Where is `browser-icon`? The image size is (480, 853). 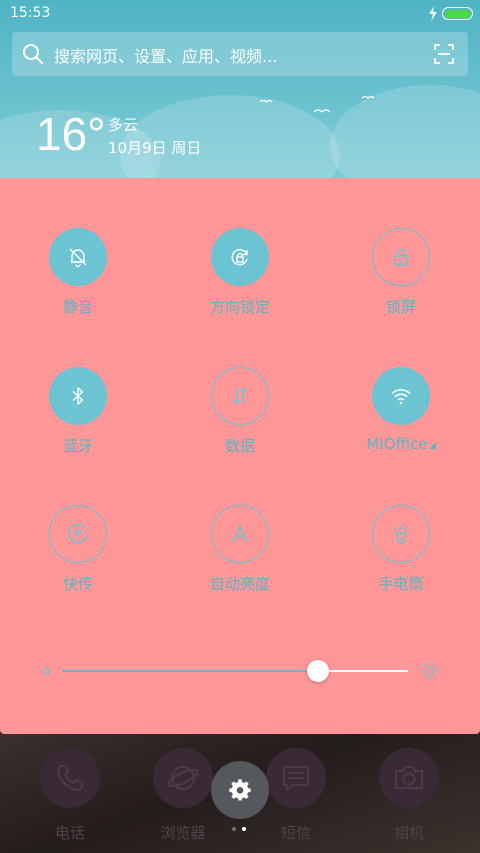 browser-icon is located at coordinates (183, 778).